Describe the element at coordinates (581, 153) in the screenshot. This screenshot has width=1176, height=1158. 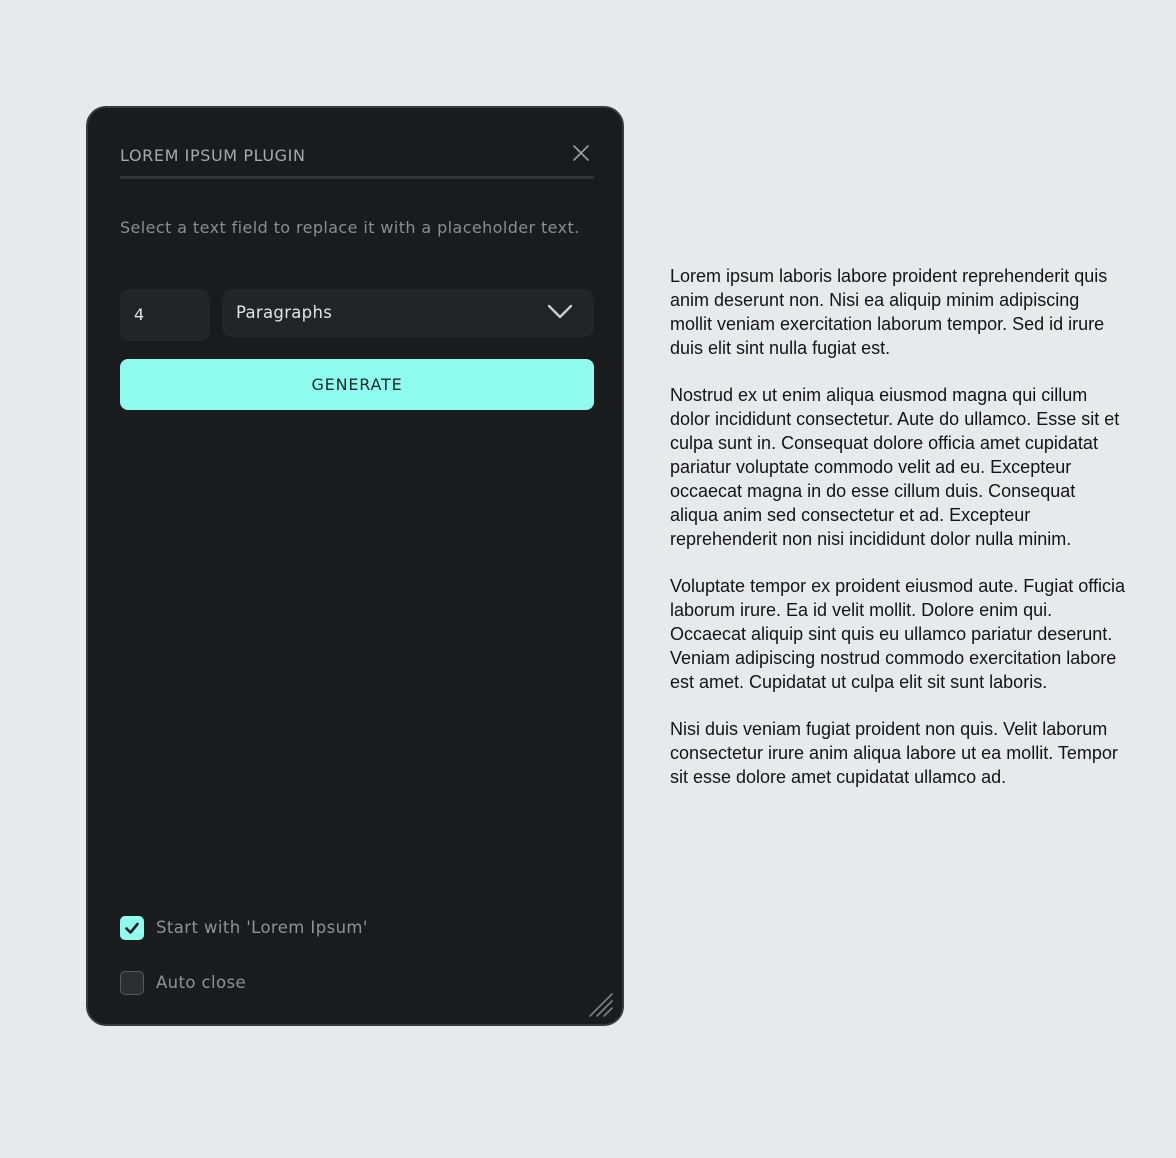
I see `close-icon` at that location.